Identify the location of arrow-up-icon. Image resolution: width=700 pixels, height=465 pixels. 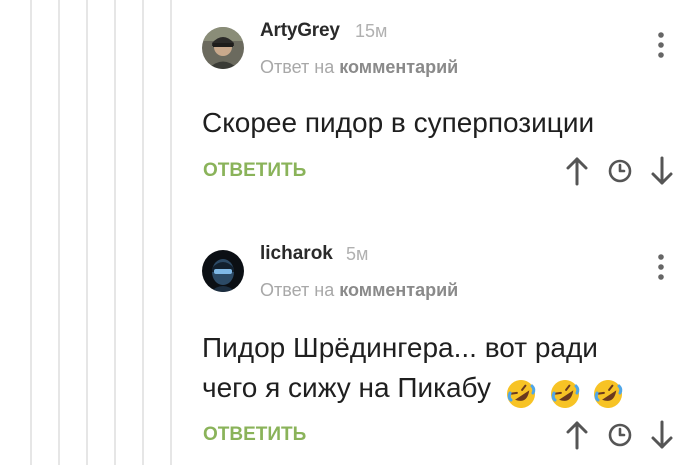
(577, 435).